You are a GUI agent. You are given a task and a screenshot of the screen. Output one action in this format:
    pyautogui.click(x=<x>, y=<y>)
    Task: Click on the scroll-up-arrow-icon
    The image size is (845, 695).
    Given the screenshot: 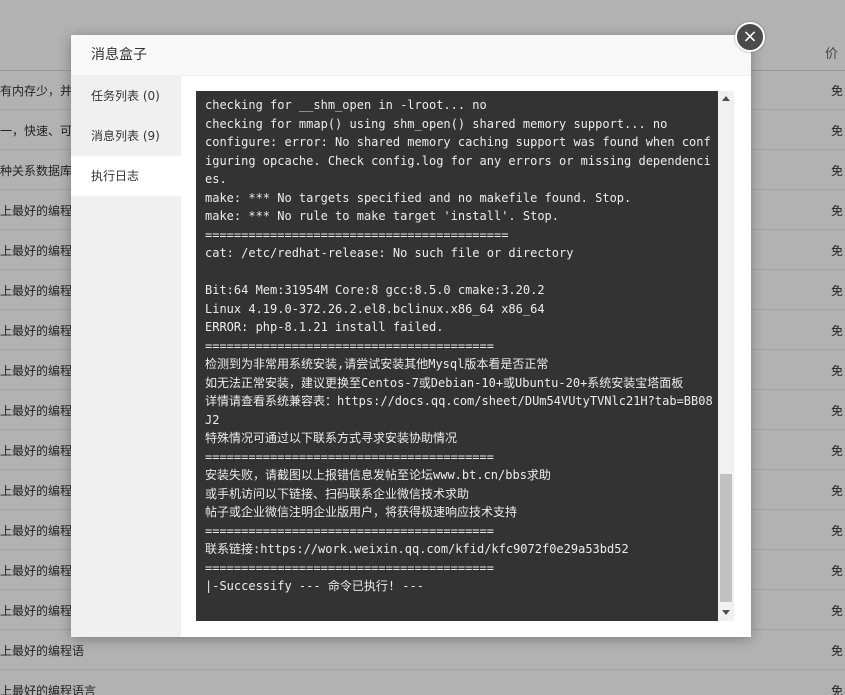 What is the action you would take?
    pyautogui.click(x=726, y=98)
    